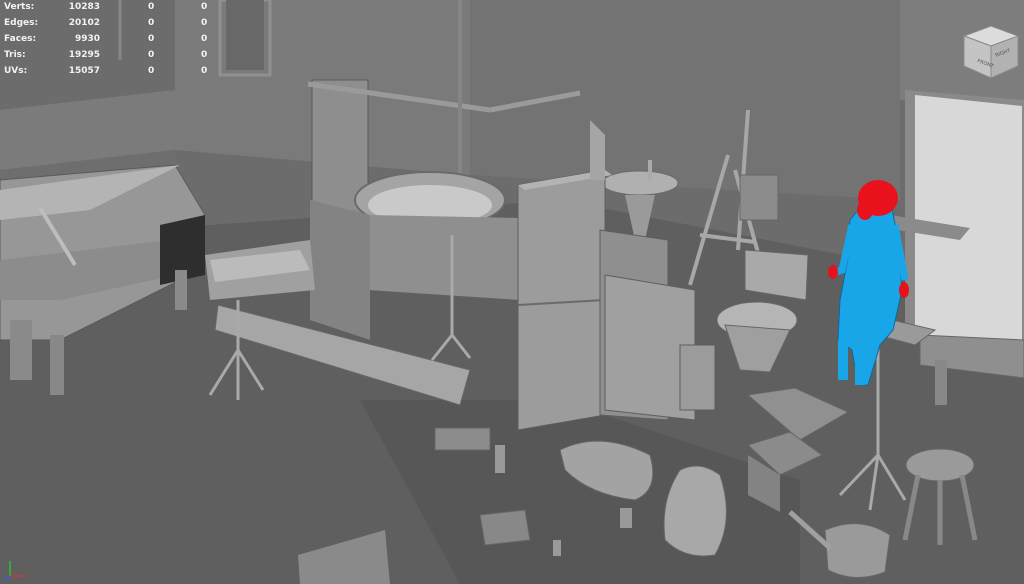 The width and height of the screenshot is (1024, 584). Describe the element at coordinates (84, 7) in the screenshot. I see `hud-total: 10283` at that location.